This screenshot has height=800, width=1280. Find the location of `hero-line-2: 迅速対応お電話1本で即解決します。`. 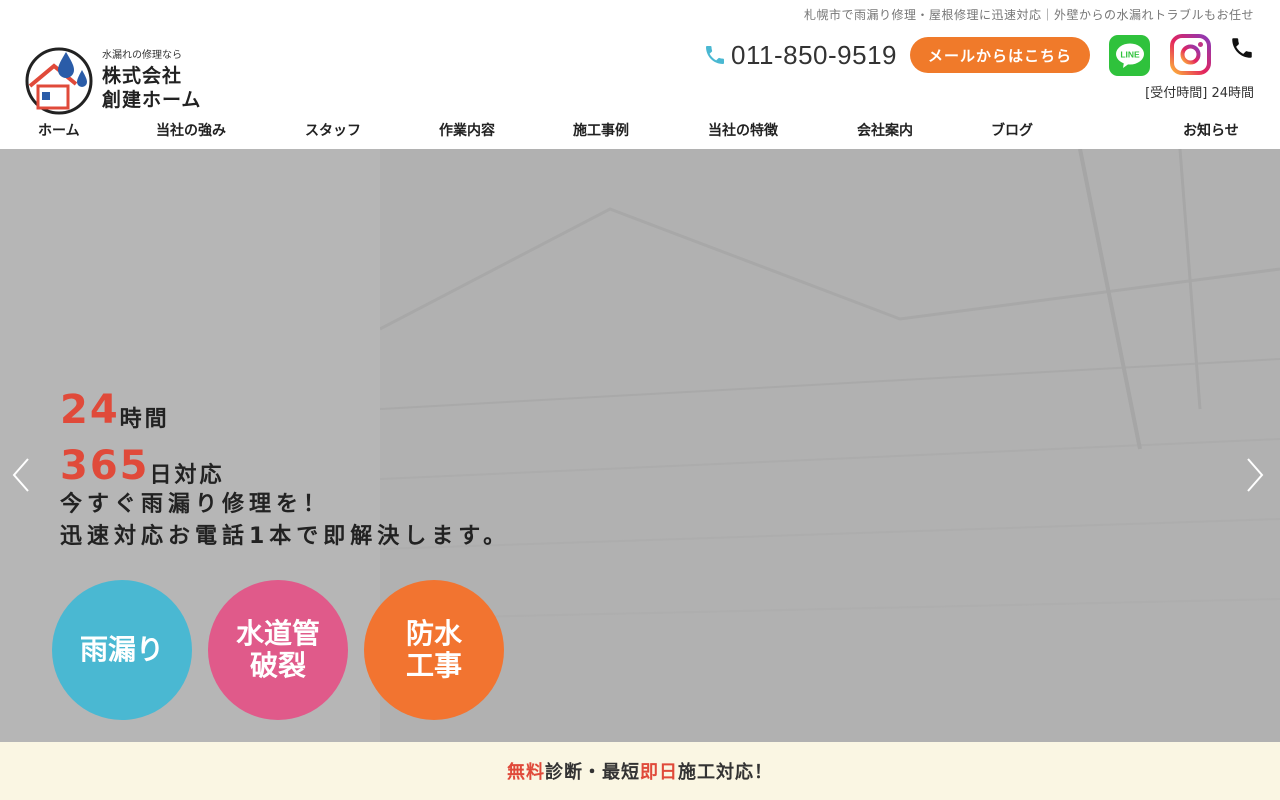

hero-line-2: 迅速対応お電話1本で即解決します。 is located at coordinates (285, 536).